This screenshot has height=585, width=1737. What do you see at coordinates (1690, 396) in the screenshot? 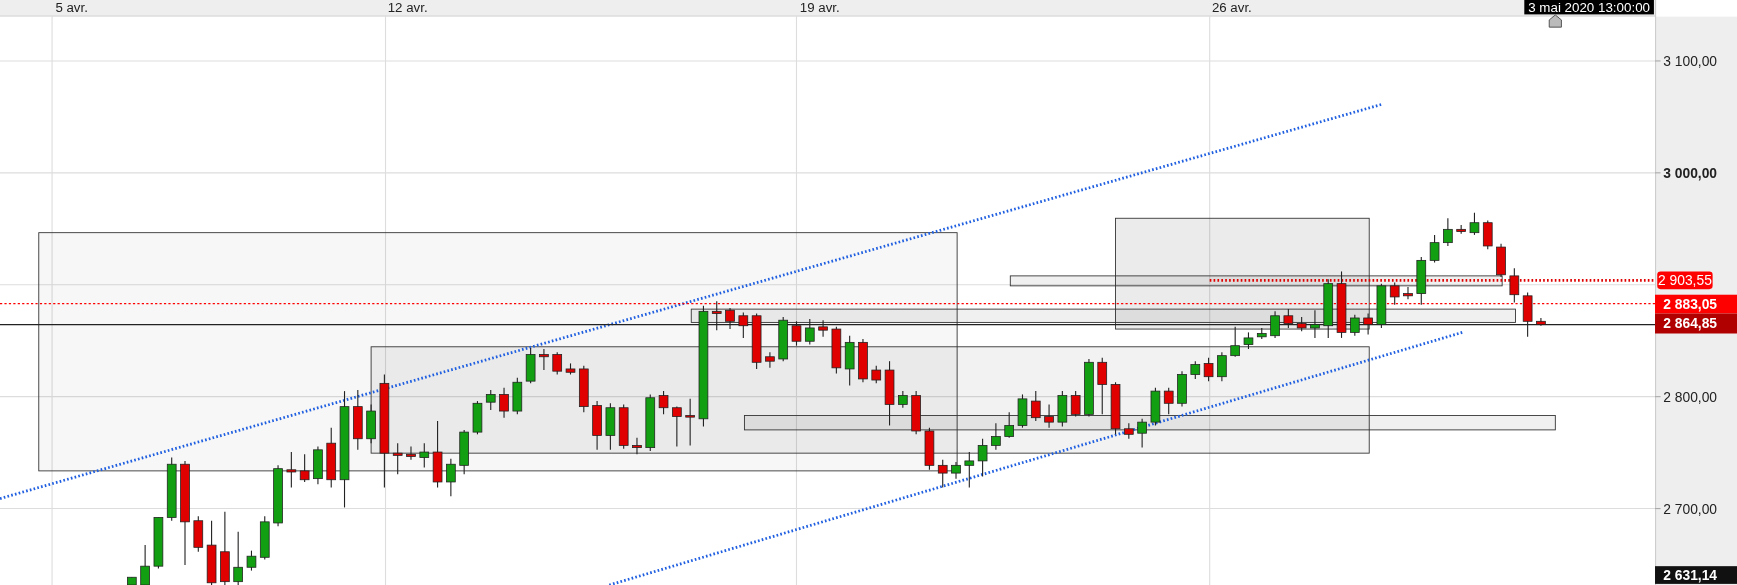
I see `price-label: 2 800,00` at bounding box center [1690, 396].